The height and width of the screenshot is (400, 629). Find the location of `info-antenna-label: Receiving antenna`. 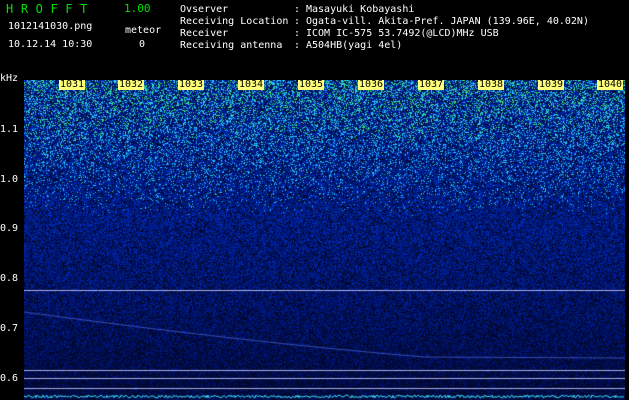

info-antenna-label: Receiving antenna is located at coordinates (231, 45).